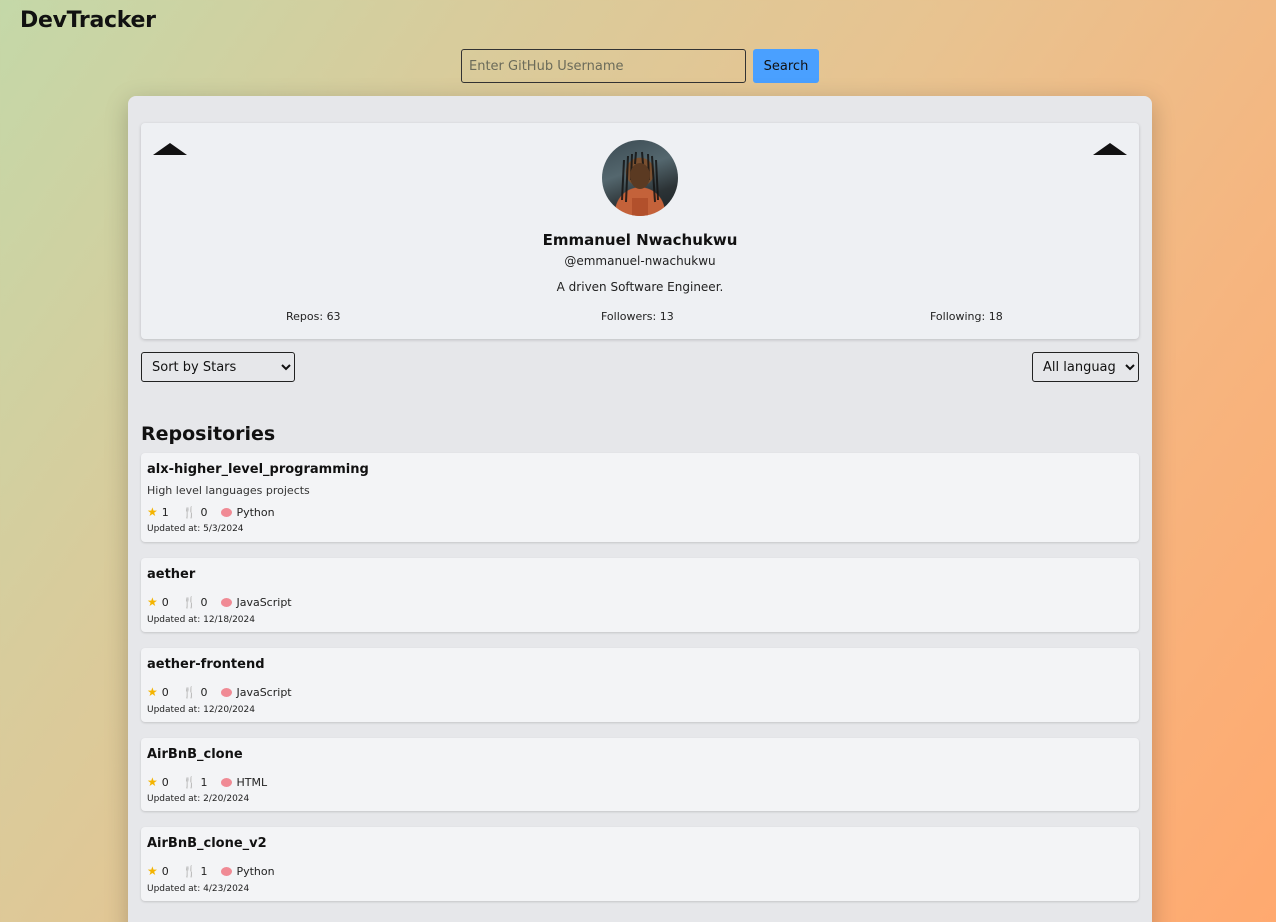 The image size is (1276, 922). I want to click on search-button: Search, so click(786, 66).